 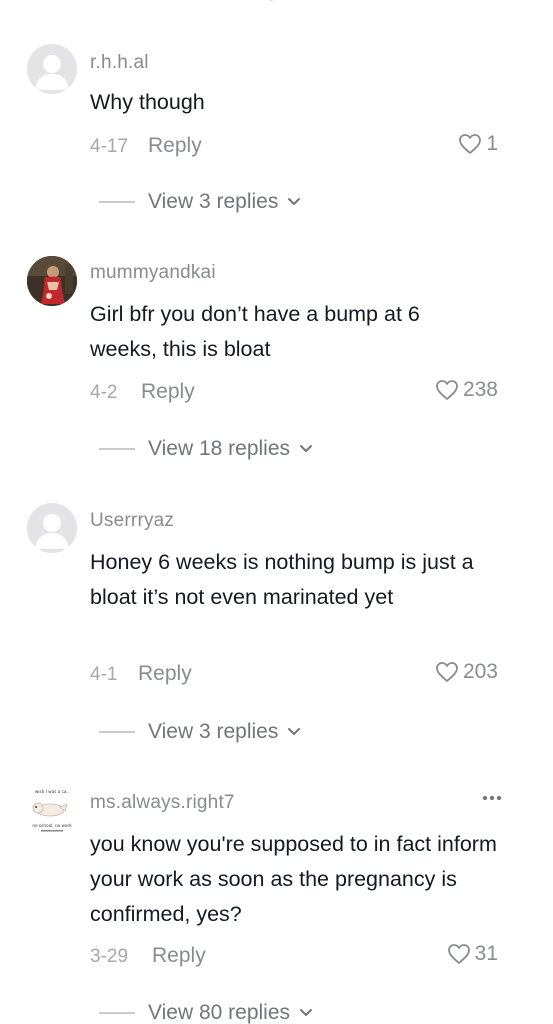 What do you see at coordinates (147, 102) in the screenshot?
I see `comment-text: Why though` at bounding box center [147, 102].